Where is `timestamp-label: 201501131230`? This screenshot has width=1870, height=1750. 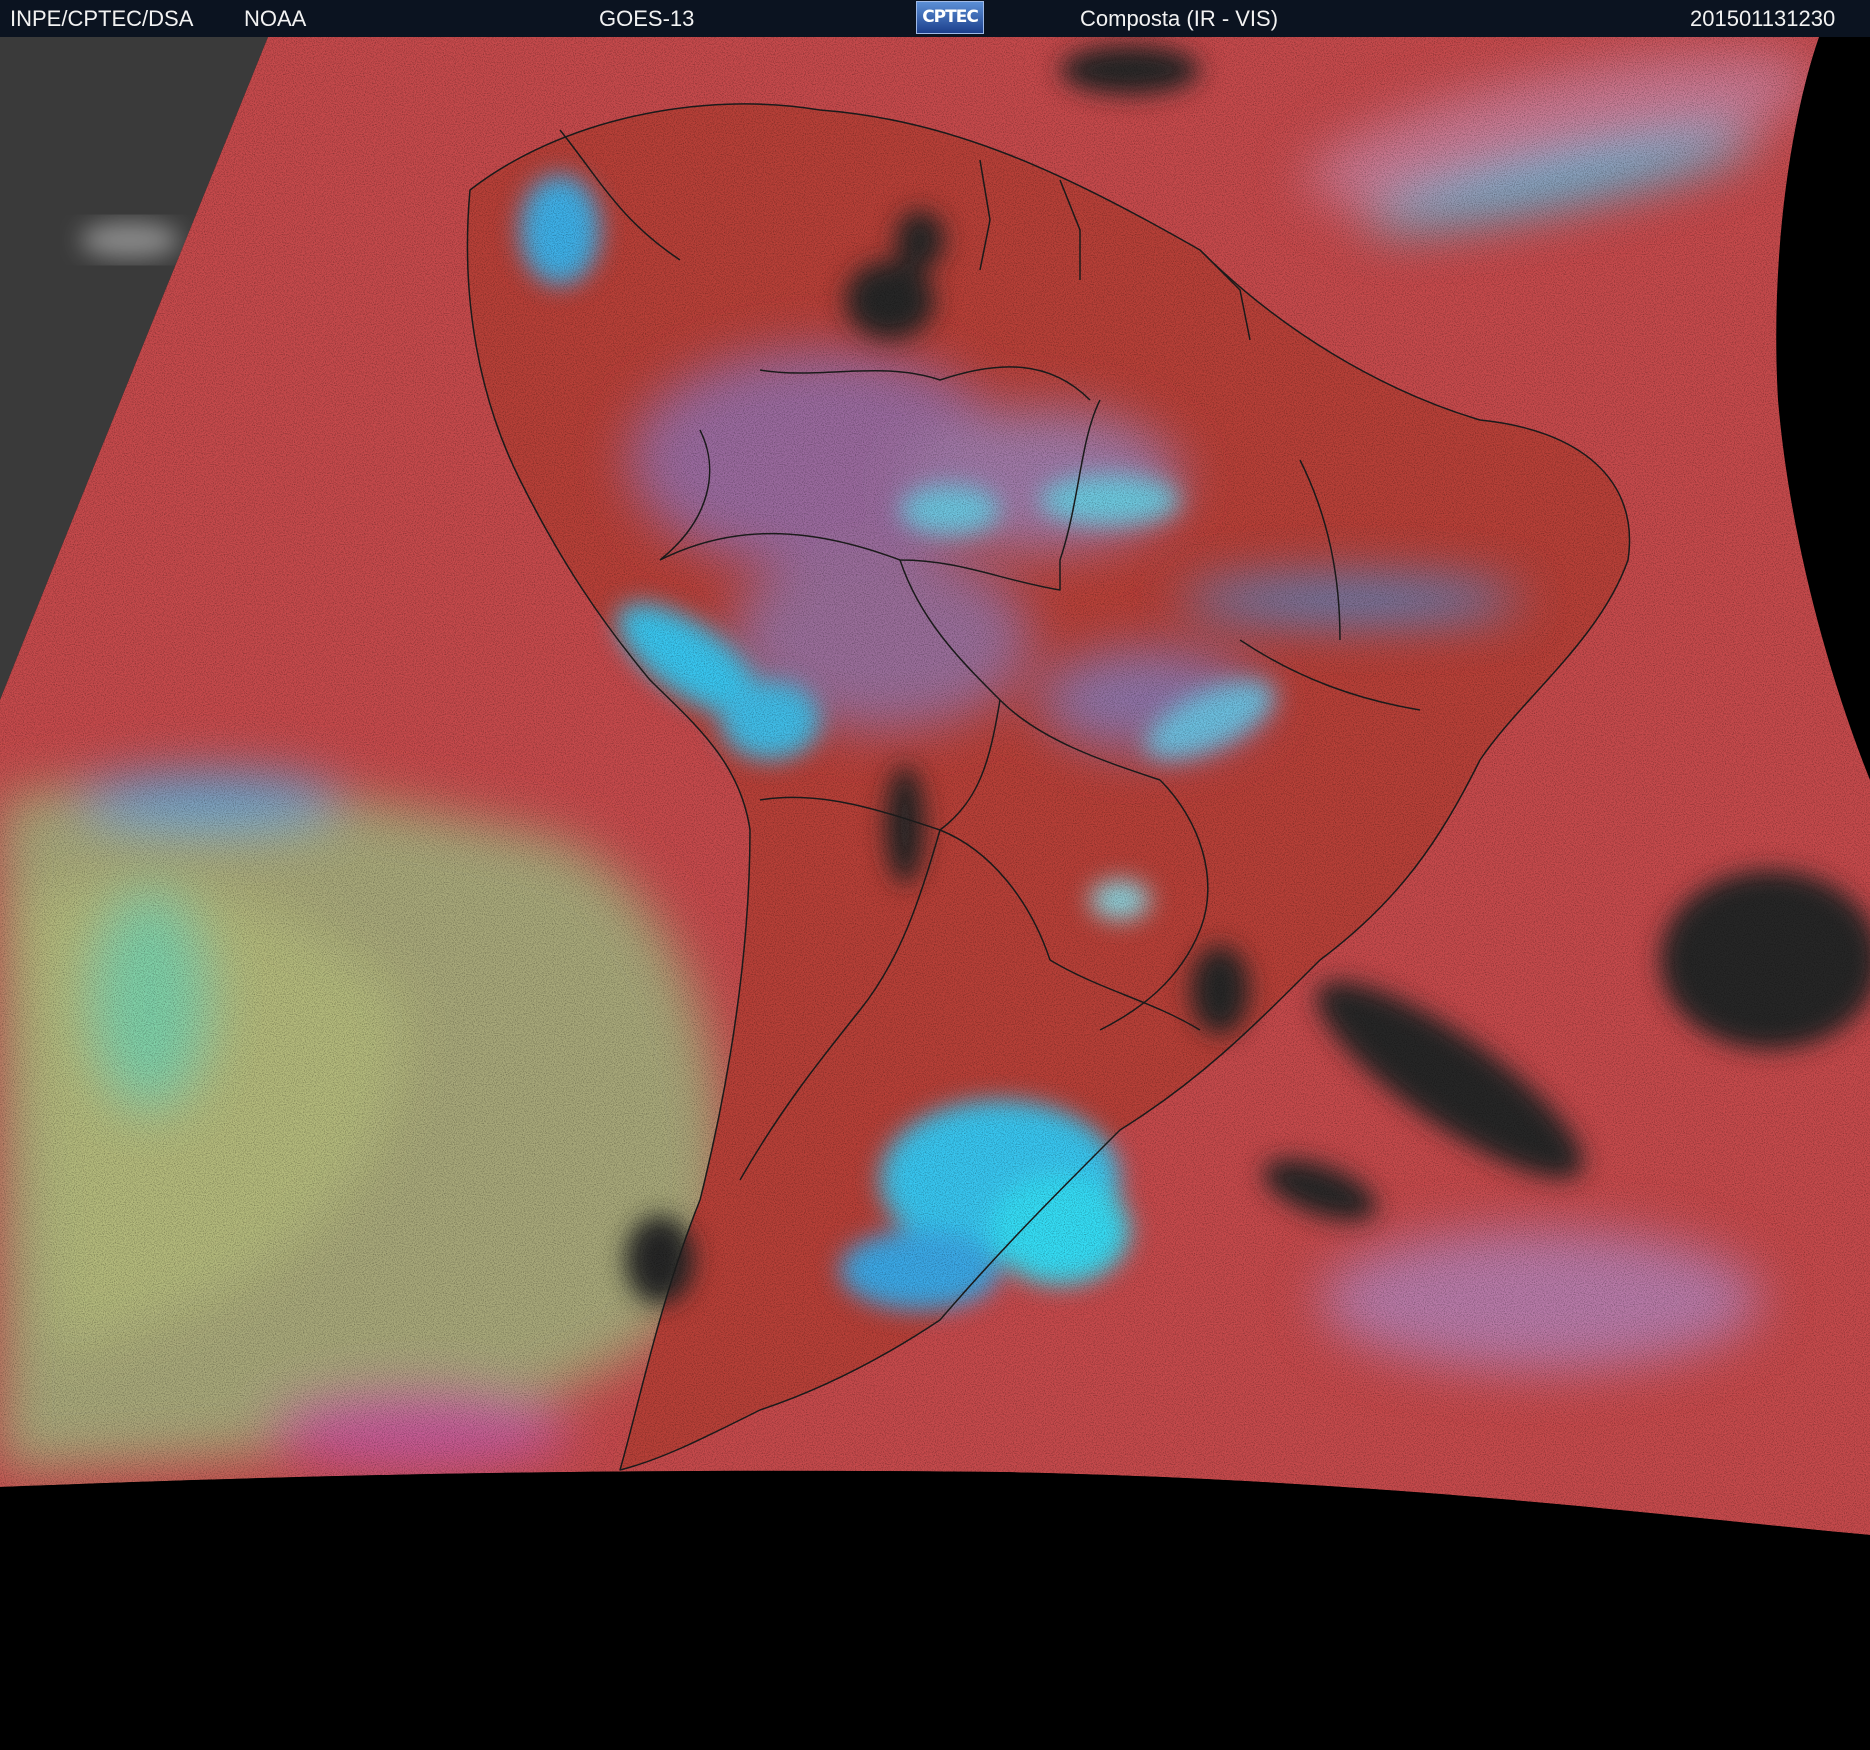
timestamp-label: 201501131230 is located at coordinates (1763, 18).